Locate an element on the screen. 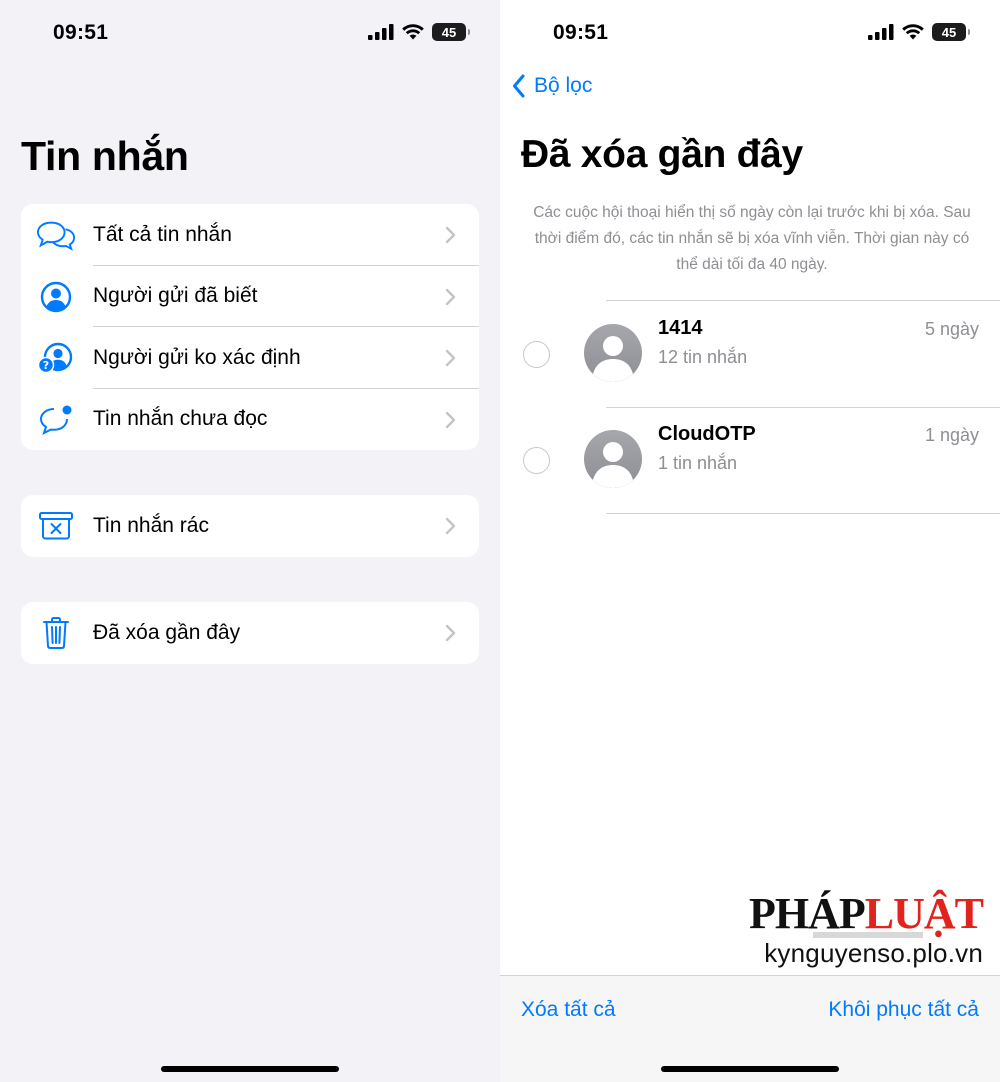  back-button: Bộ lọc is located at coordinates (552, 86).